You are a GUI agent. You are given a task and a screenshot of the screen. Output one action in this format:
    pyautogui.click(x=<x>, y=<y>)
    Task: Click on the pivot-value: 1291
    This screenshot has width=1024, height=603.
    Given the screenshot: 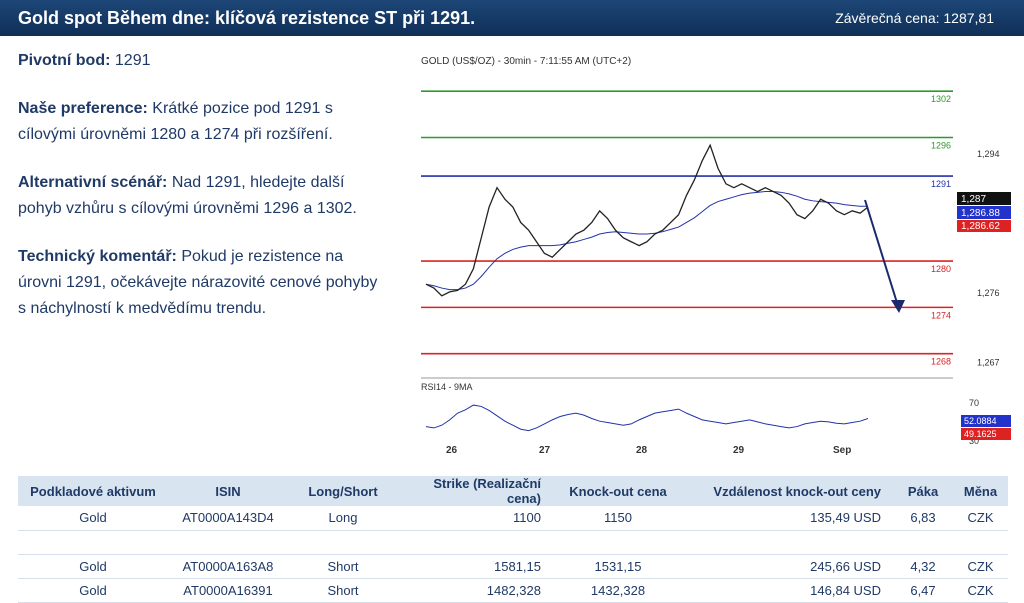 What is the action you would take?
    pyautogui.click(x=132, y=60)
    